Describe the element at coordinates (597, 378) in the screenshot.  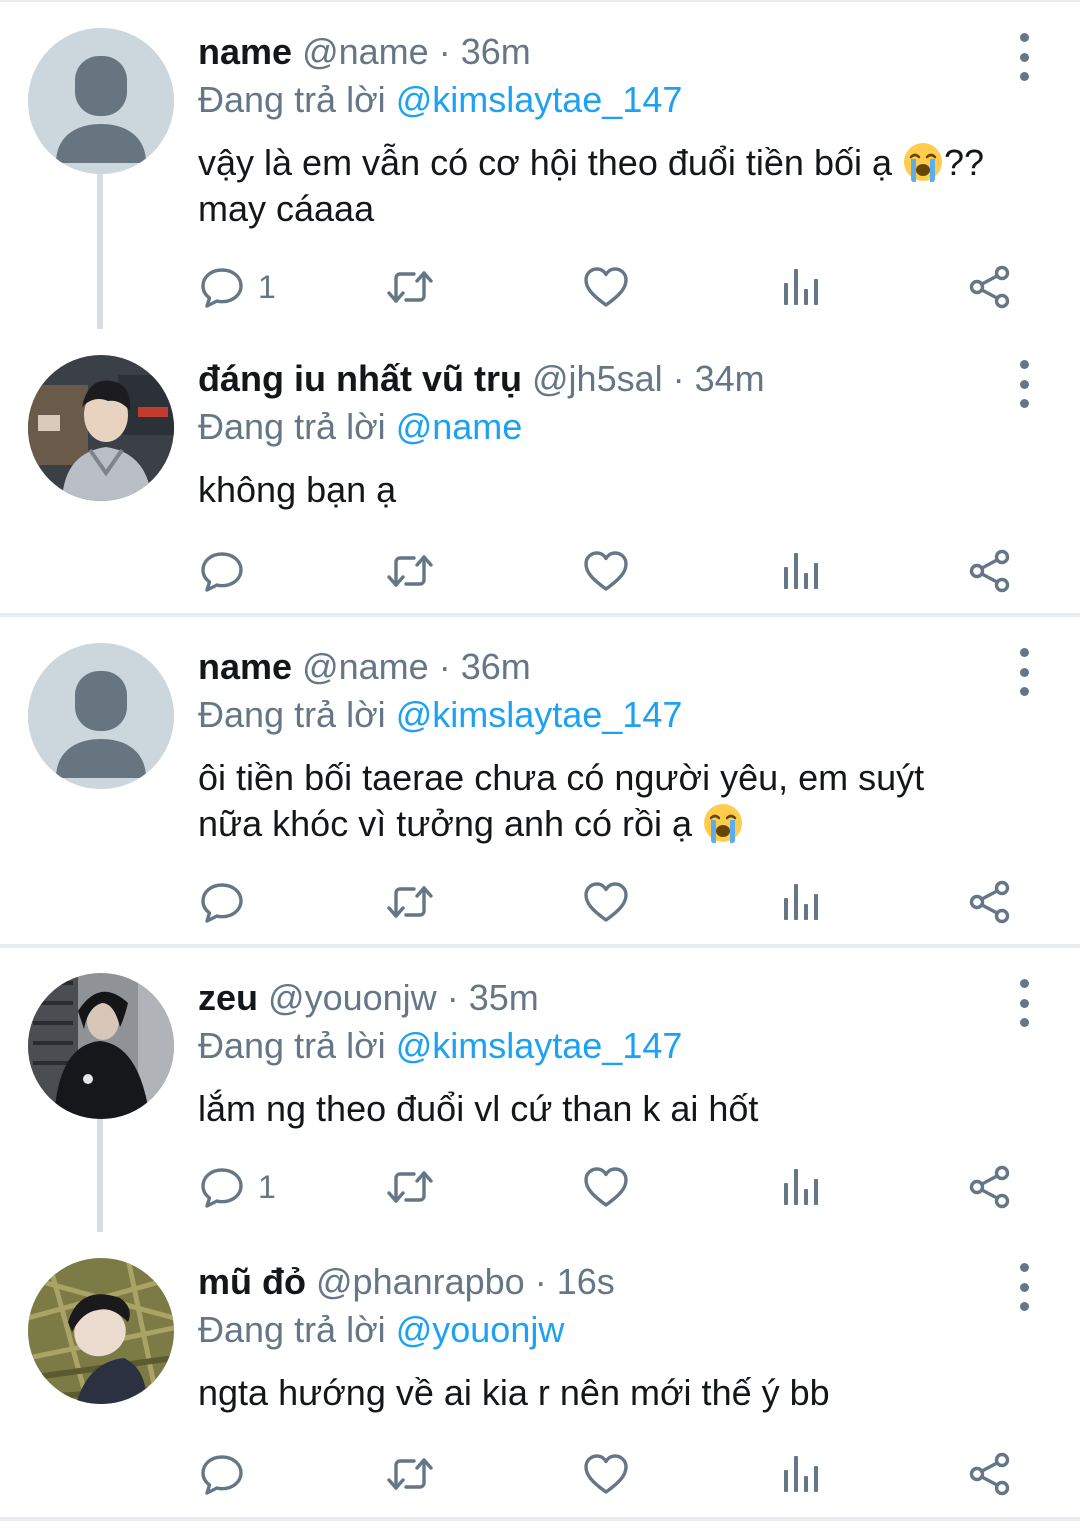
I see `user-handle: @jh5sal` at that location.